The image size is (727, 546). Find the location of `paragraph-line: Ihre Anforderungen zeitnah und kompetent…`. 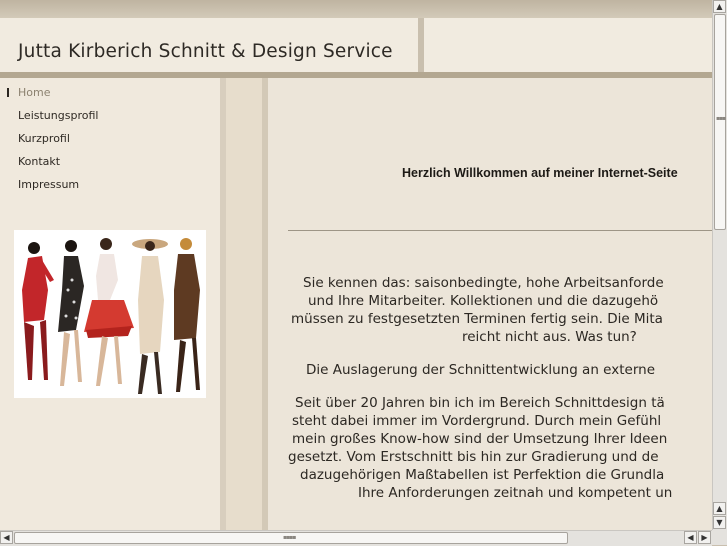

paragraph-line: Ihre Anforderungen zeitnah und kompetent… is located at coordinates (515, 493).